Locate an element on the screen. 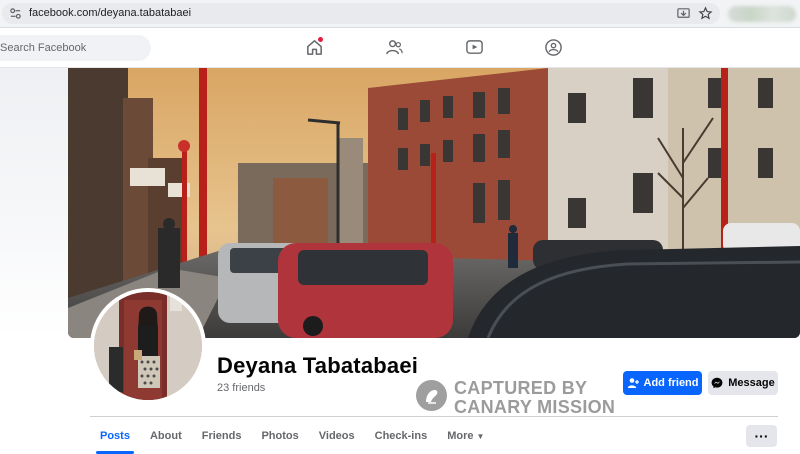 Image resolution: width=800 pixels, height=454 pixels. profile-name: Deyana Tabatabaei is located at coordinates (318, 365).